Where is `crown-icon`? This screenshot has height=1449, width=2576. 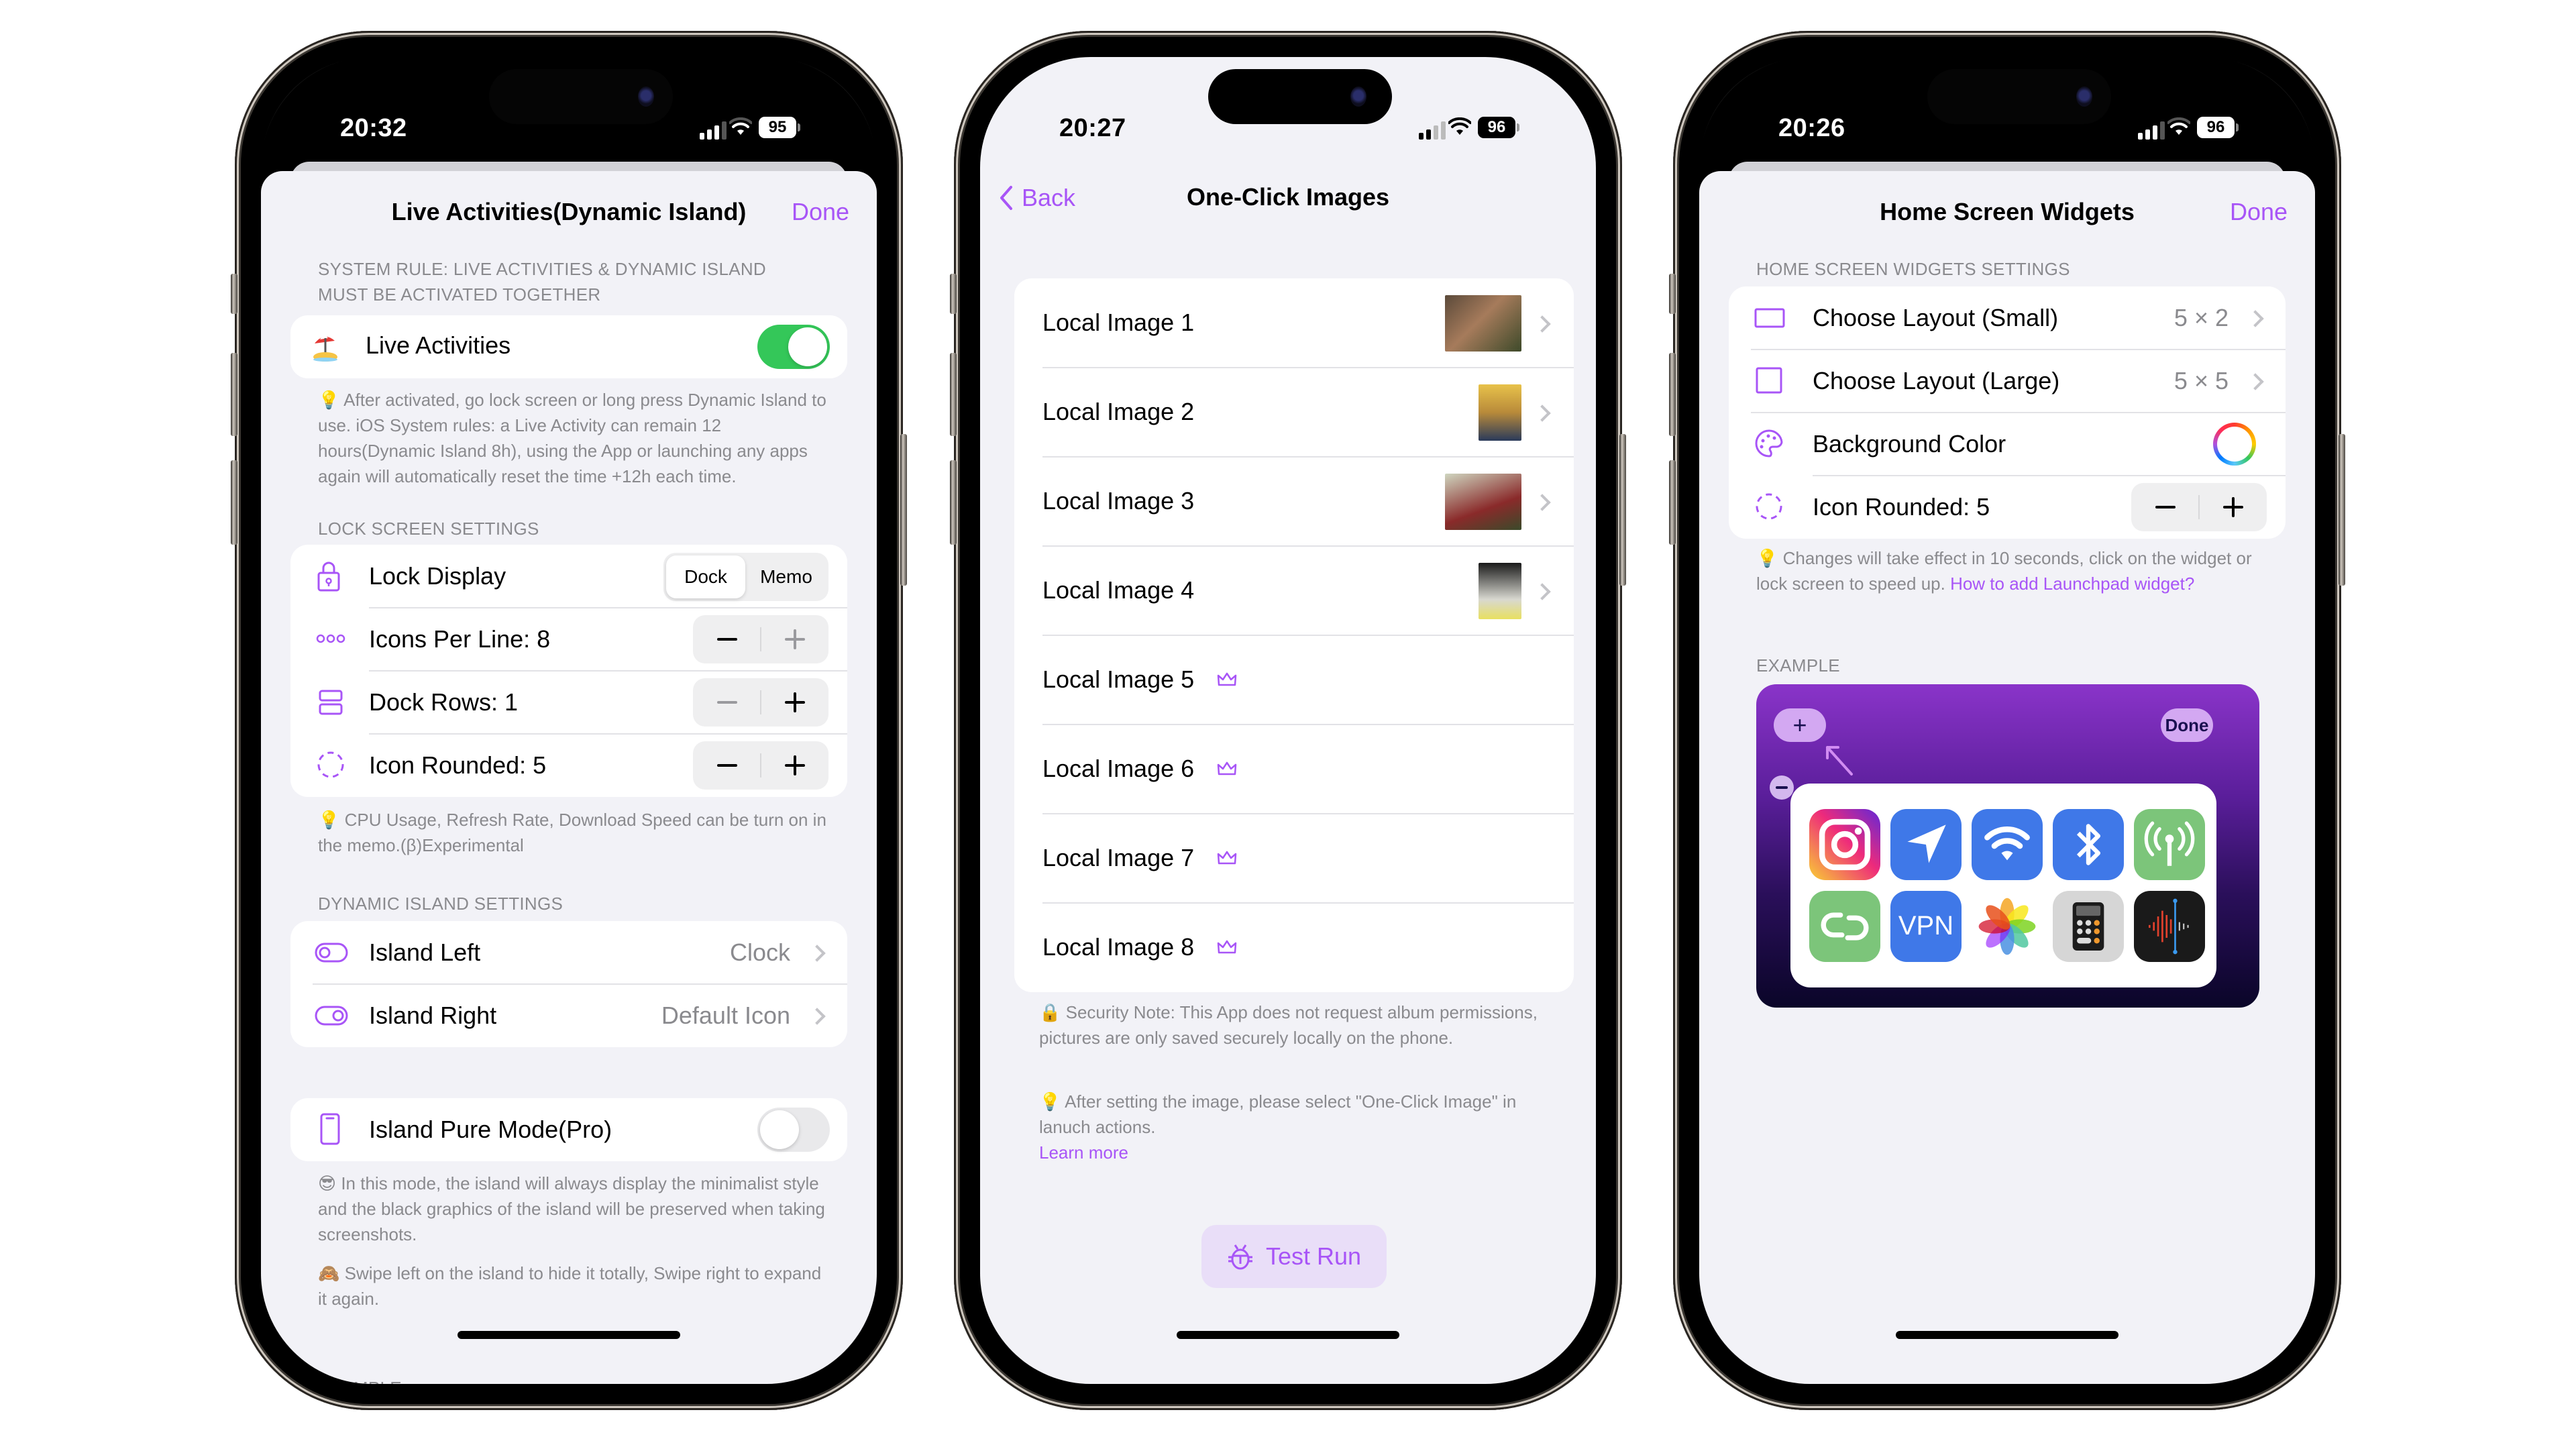 crown-icon is located at coordinates (1227, 768).